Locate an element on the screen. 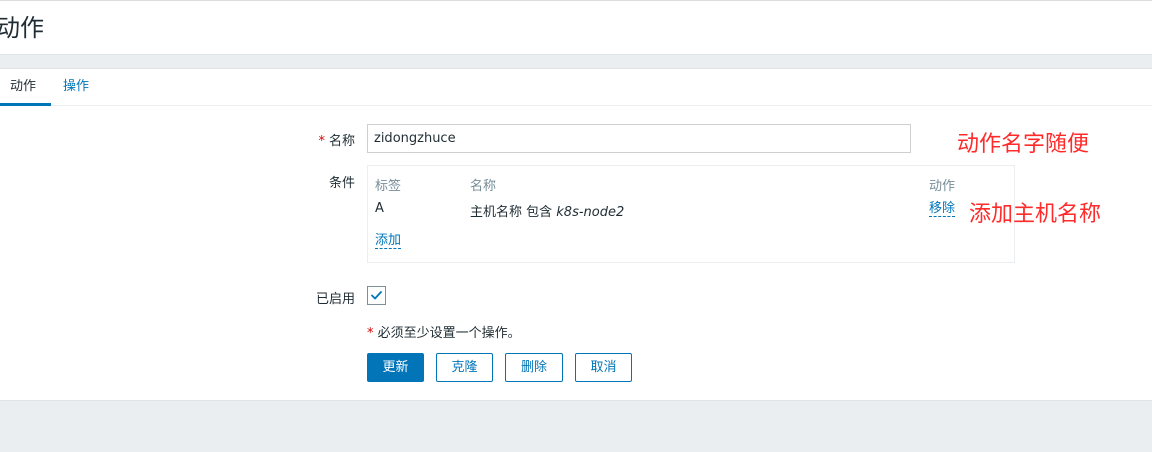 This screenshot has width=1152, height=452. tab-bar: 动作 操作 is located at coordinates (576, 87).